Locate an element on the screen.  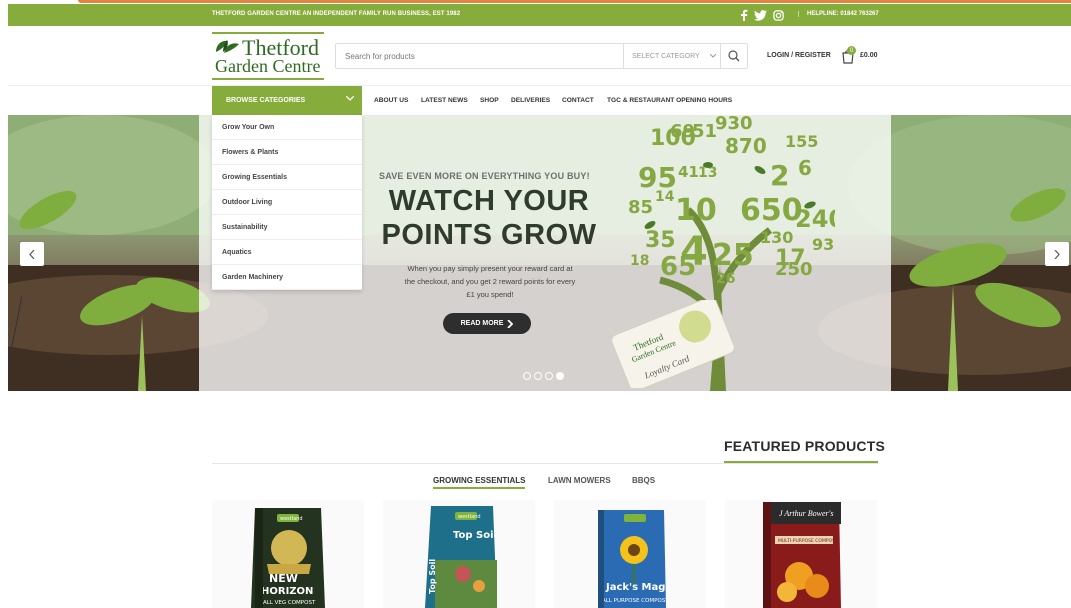
svg-text: 2 is located at coordinates (779, 175).